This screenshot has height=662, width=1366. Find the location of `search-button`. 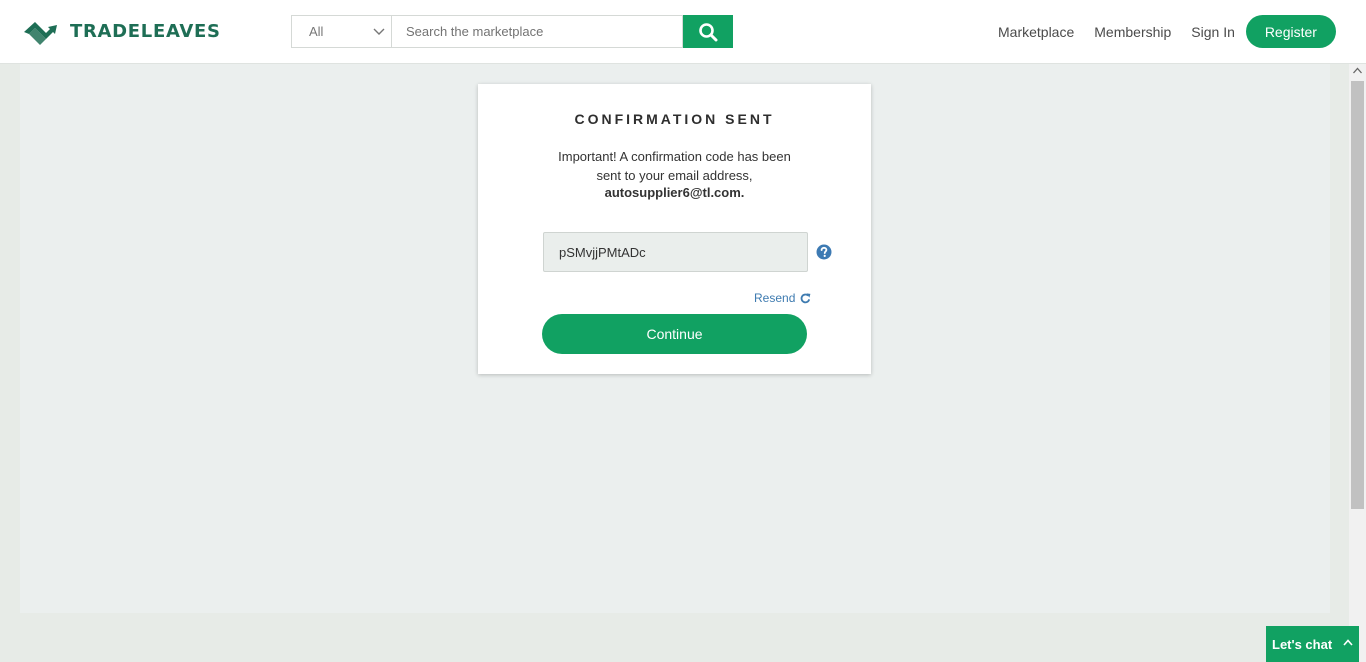

search-button is located at coordinates (708, 31).